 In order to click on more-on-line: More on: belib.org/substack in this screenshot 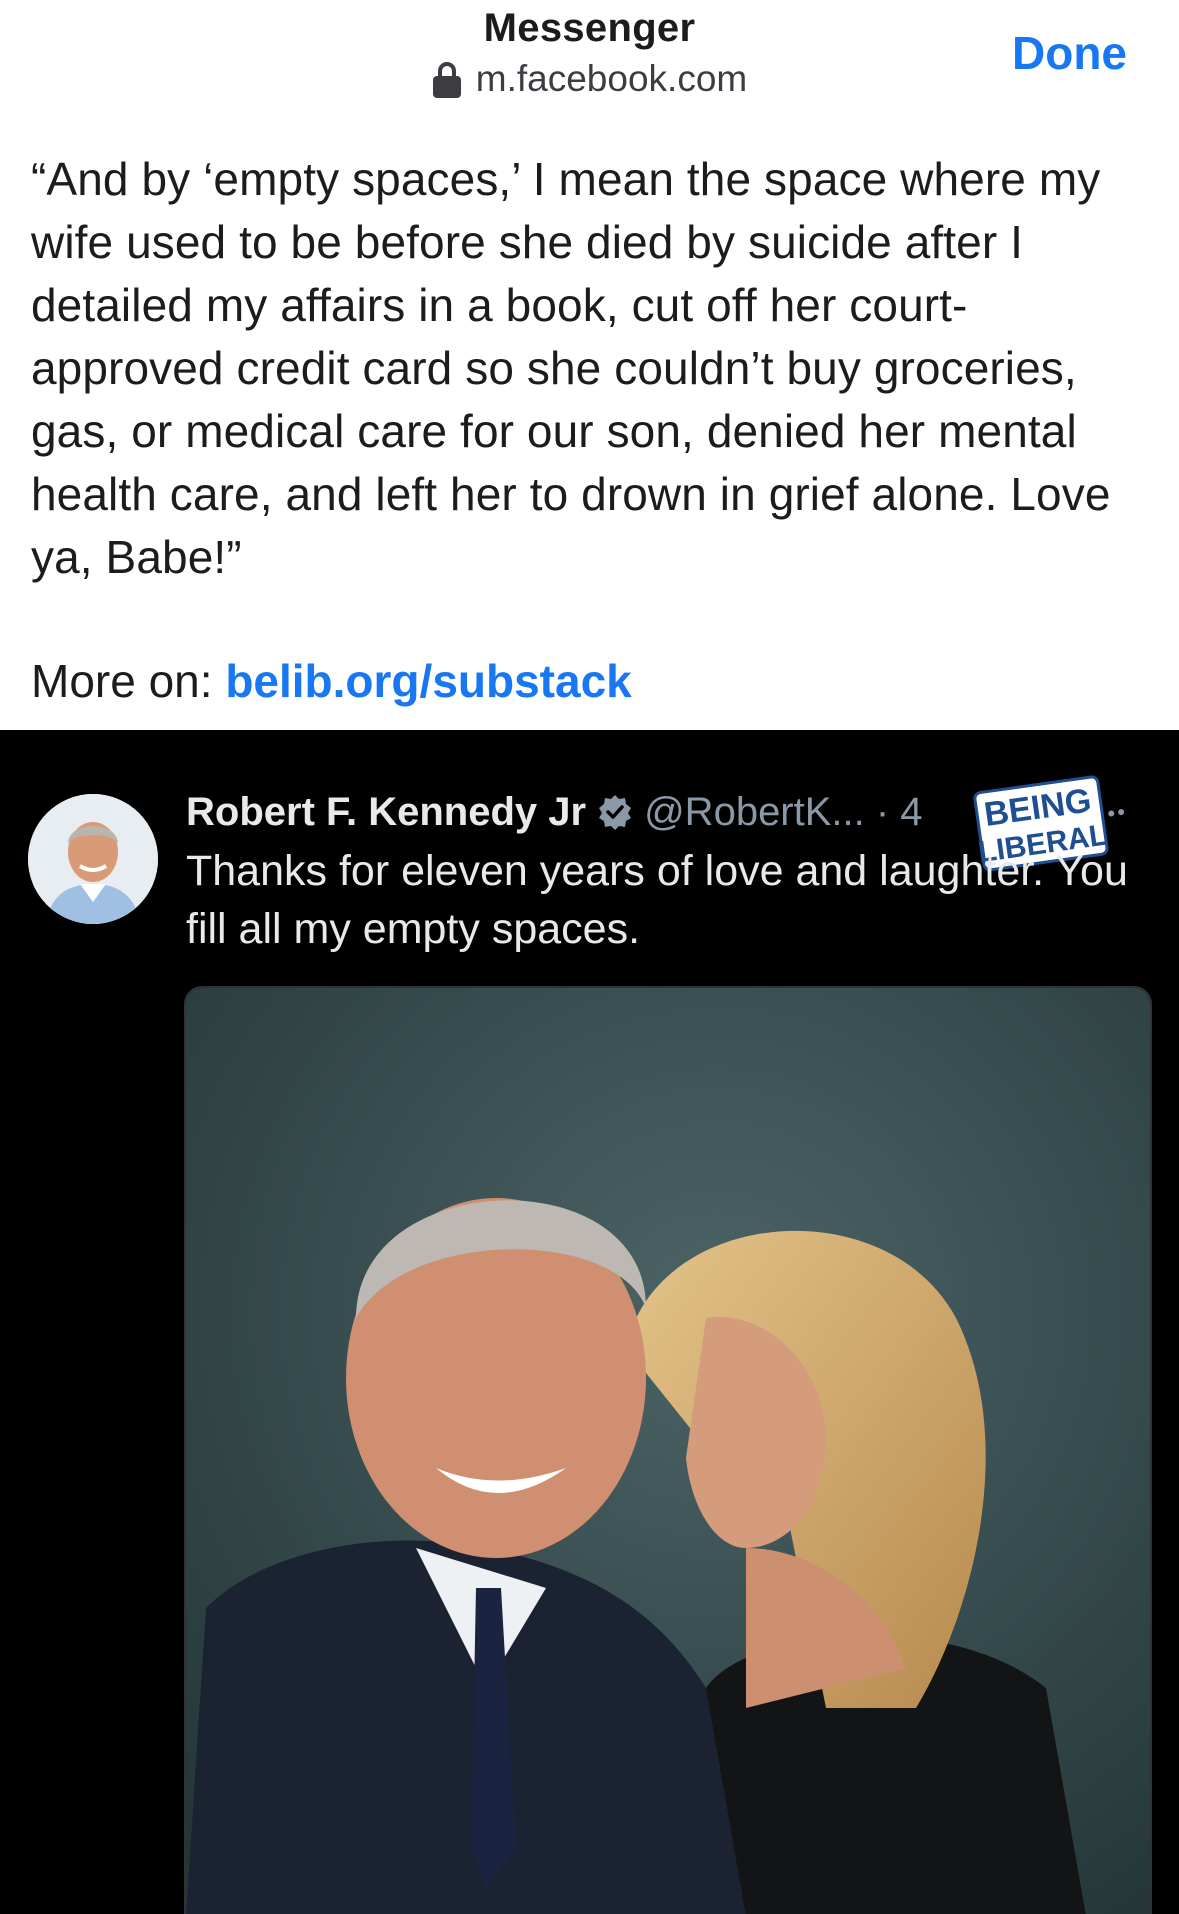, I will do `click(331, 681)`.